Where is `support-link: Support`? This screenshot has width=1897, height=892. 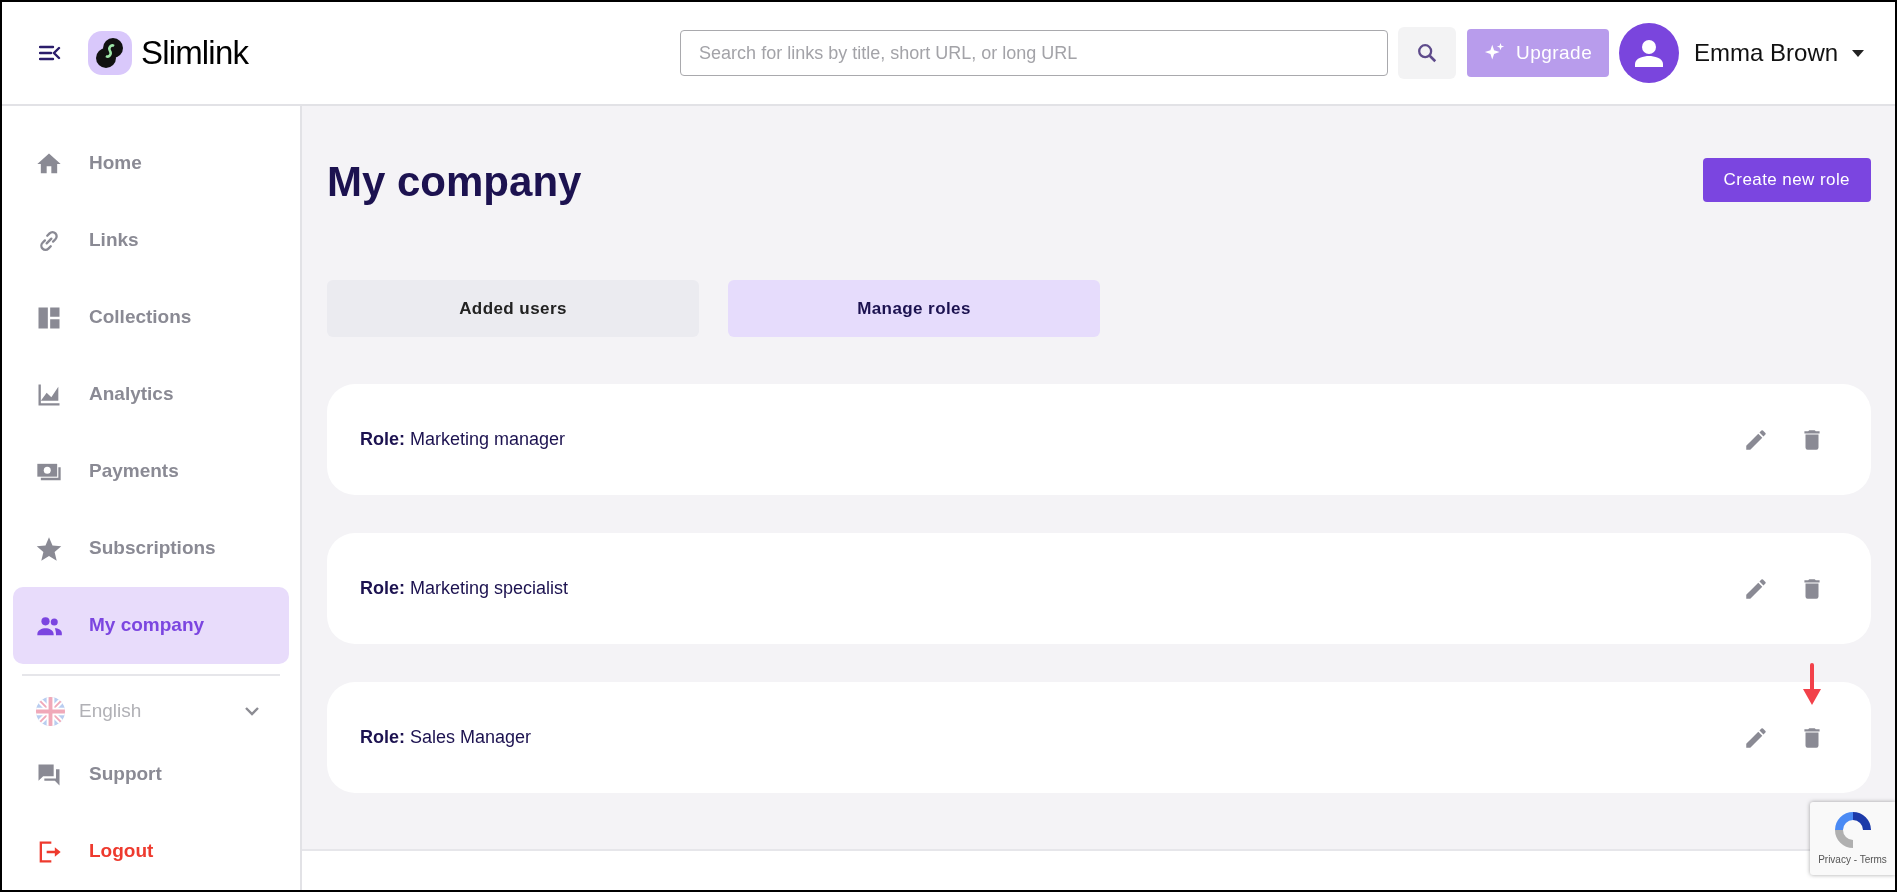 support-link: Support is located at coordinates (151, 774).